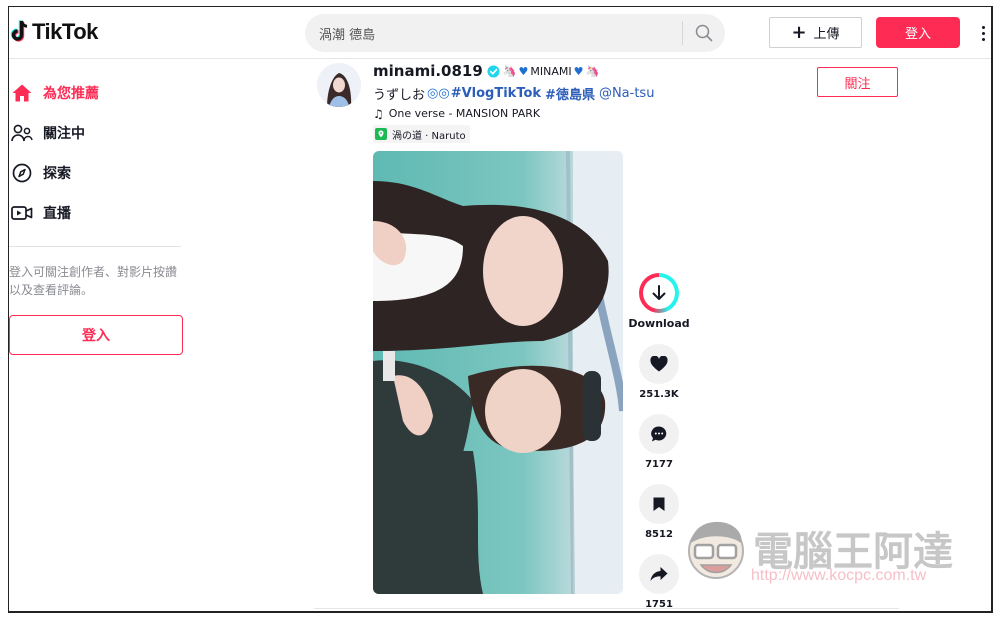 The width and height of the screenshot is (1000, 620). I want to click on save-button, so click(659, 504).